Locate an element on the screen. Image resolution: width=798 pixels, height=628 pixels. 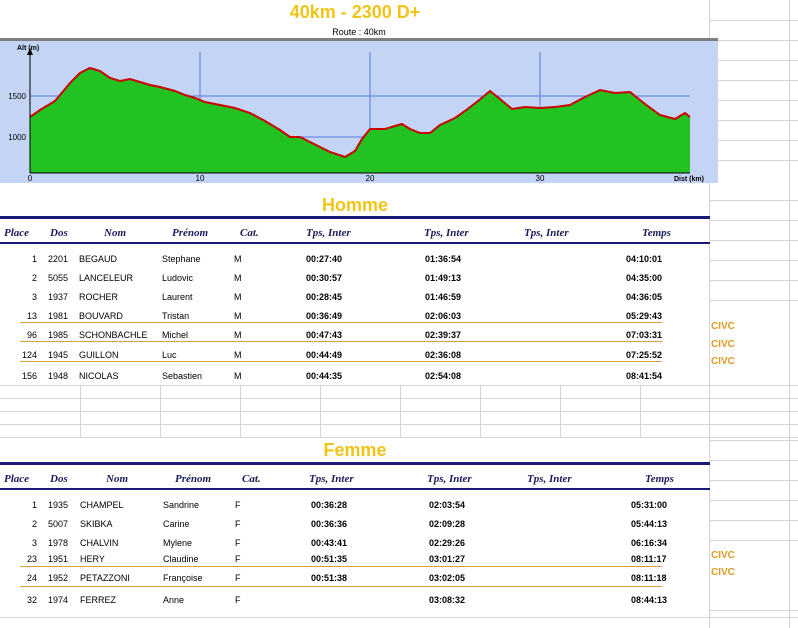
cell-dos: 1945 is located at coordinates (58, 355).